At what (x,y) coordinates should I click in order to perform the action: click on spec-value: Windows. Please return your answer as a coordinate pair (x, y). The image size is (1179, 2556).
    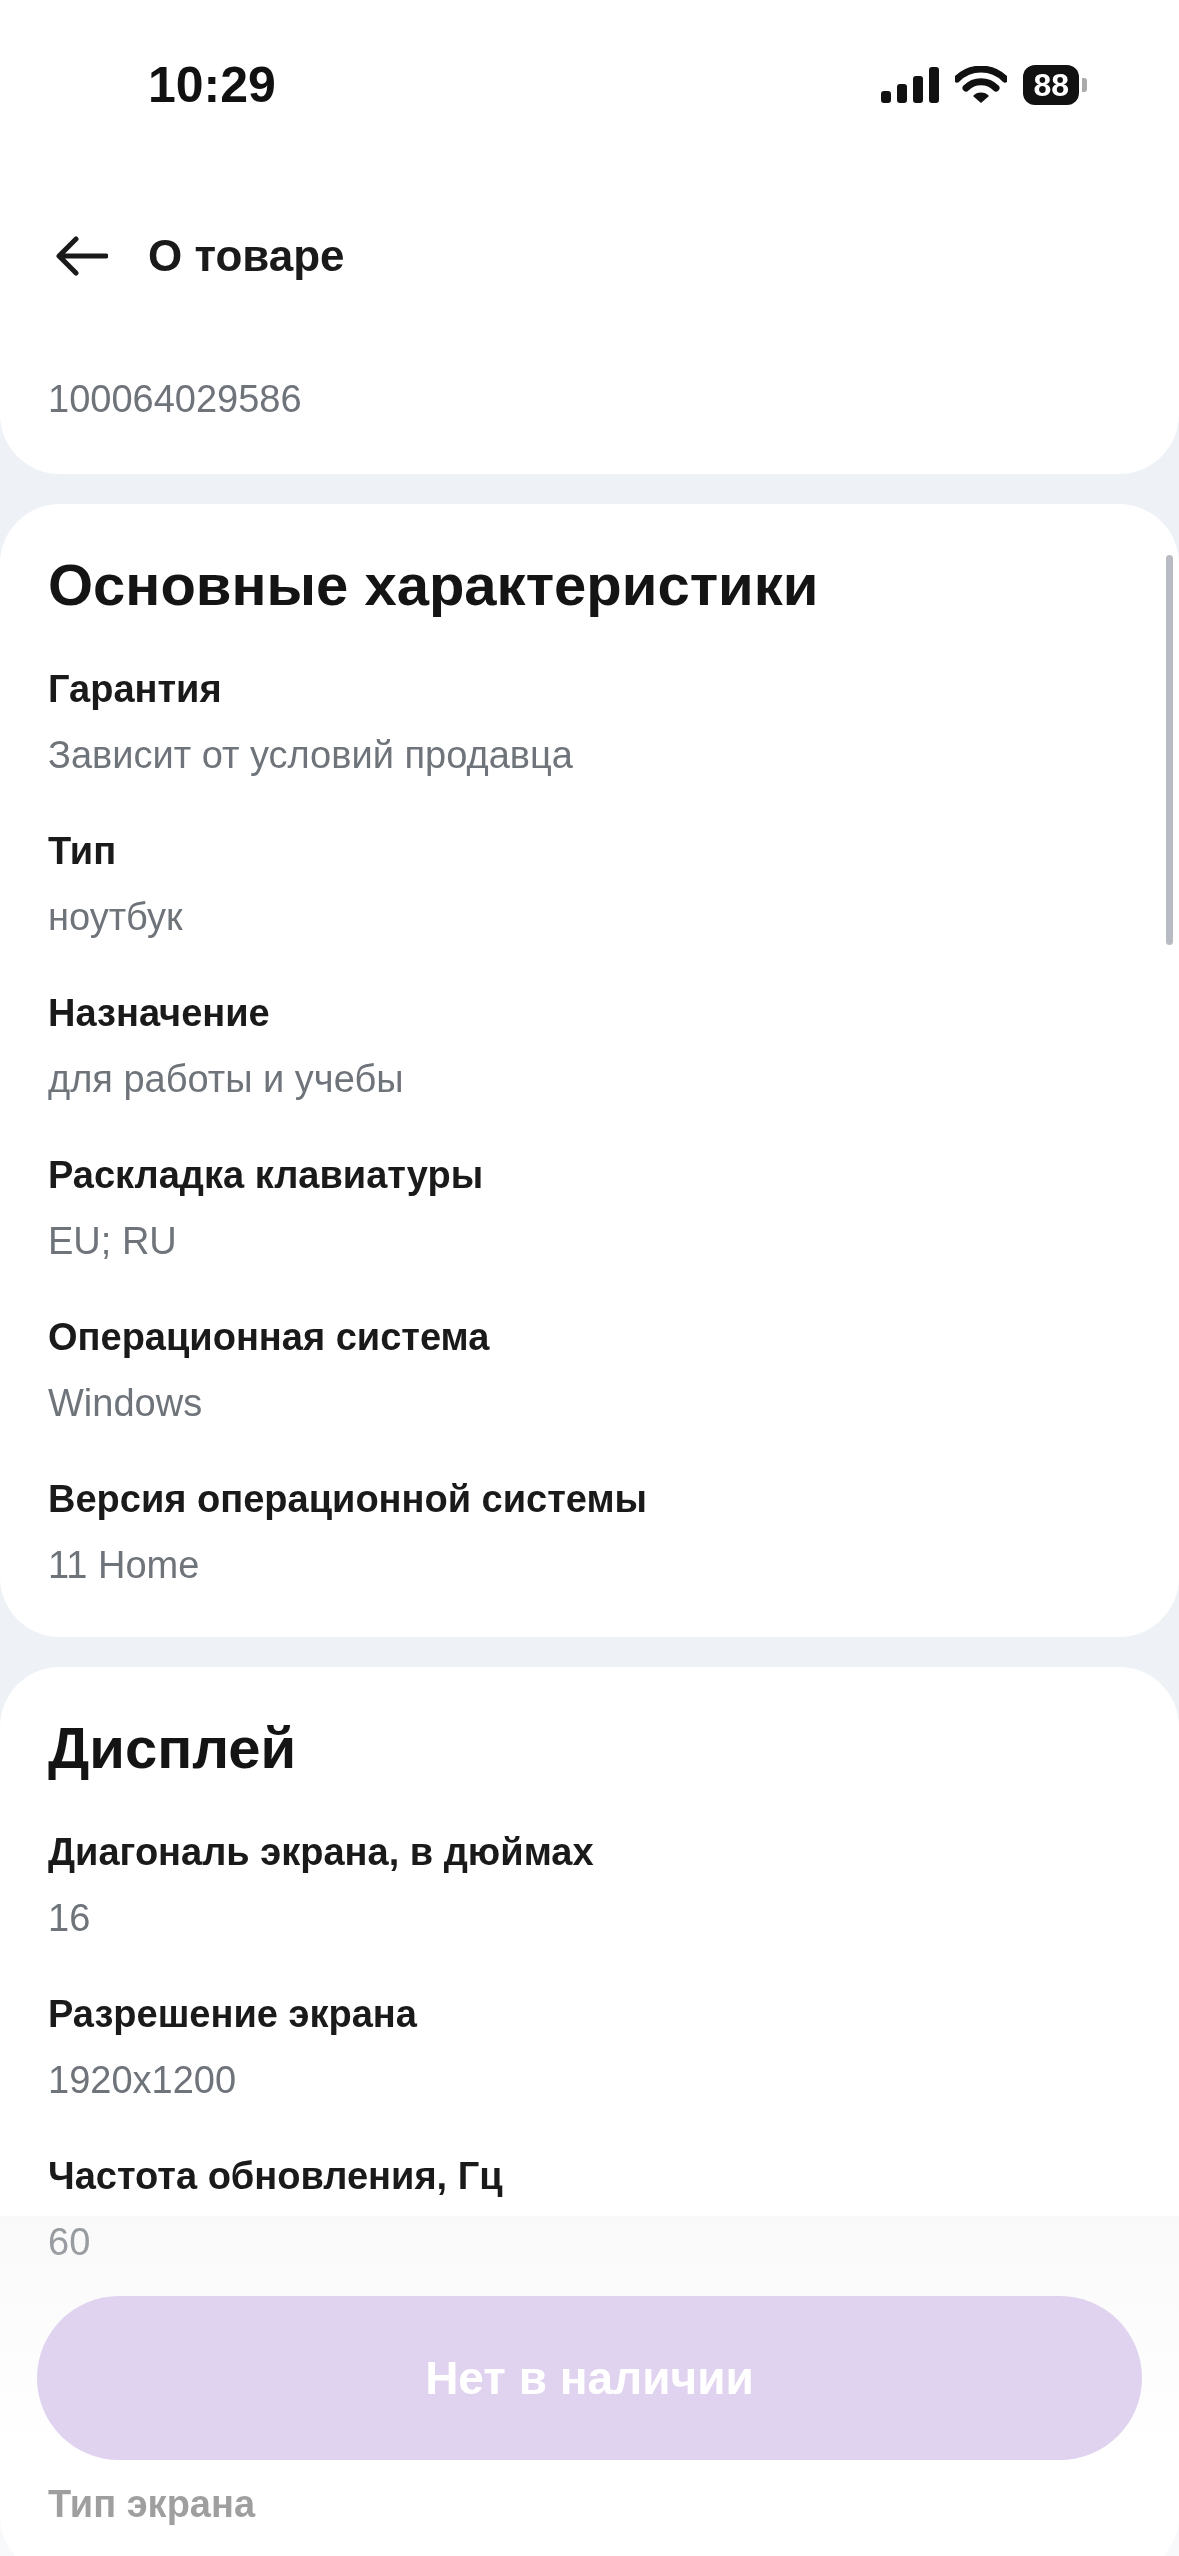
    Looking at the image, I should click on (126, 1403).